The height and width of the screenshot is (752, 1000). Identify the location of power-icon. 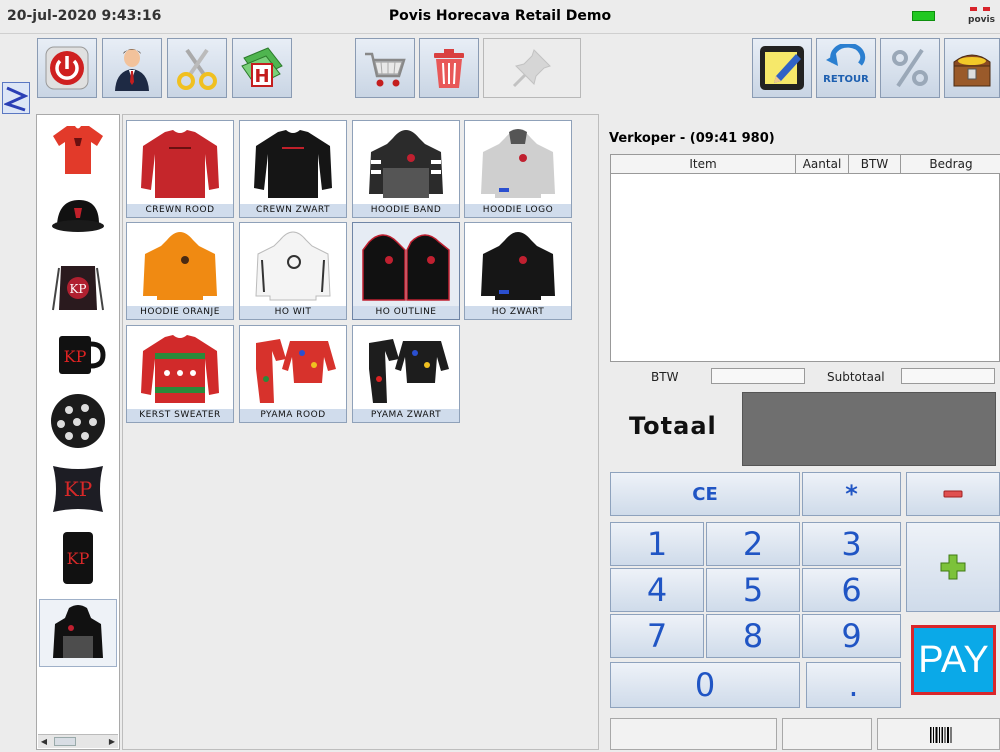
(67, 68).